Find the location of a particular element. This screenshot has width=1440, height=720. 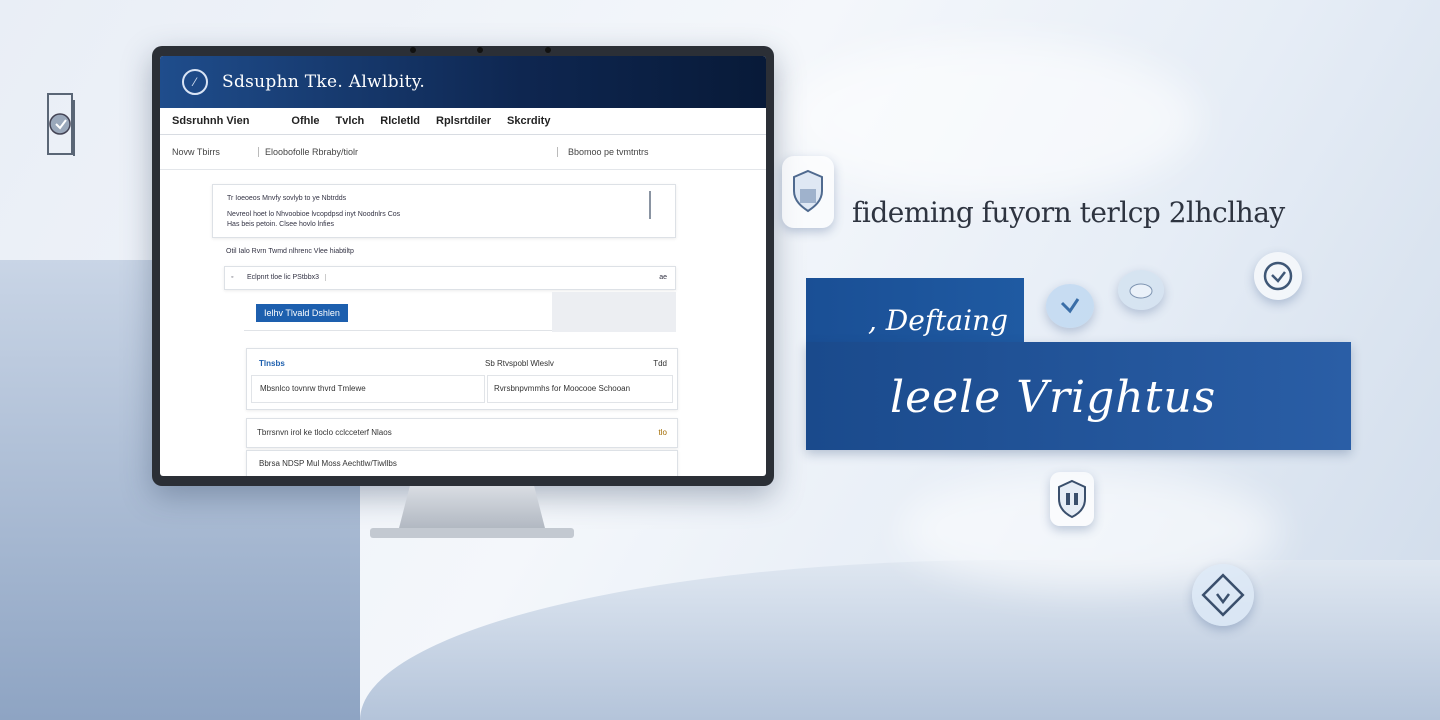

app-header: ⁄ Sdsuphn Tke. Alwlbity. is located at coordinates (463, 82).